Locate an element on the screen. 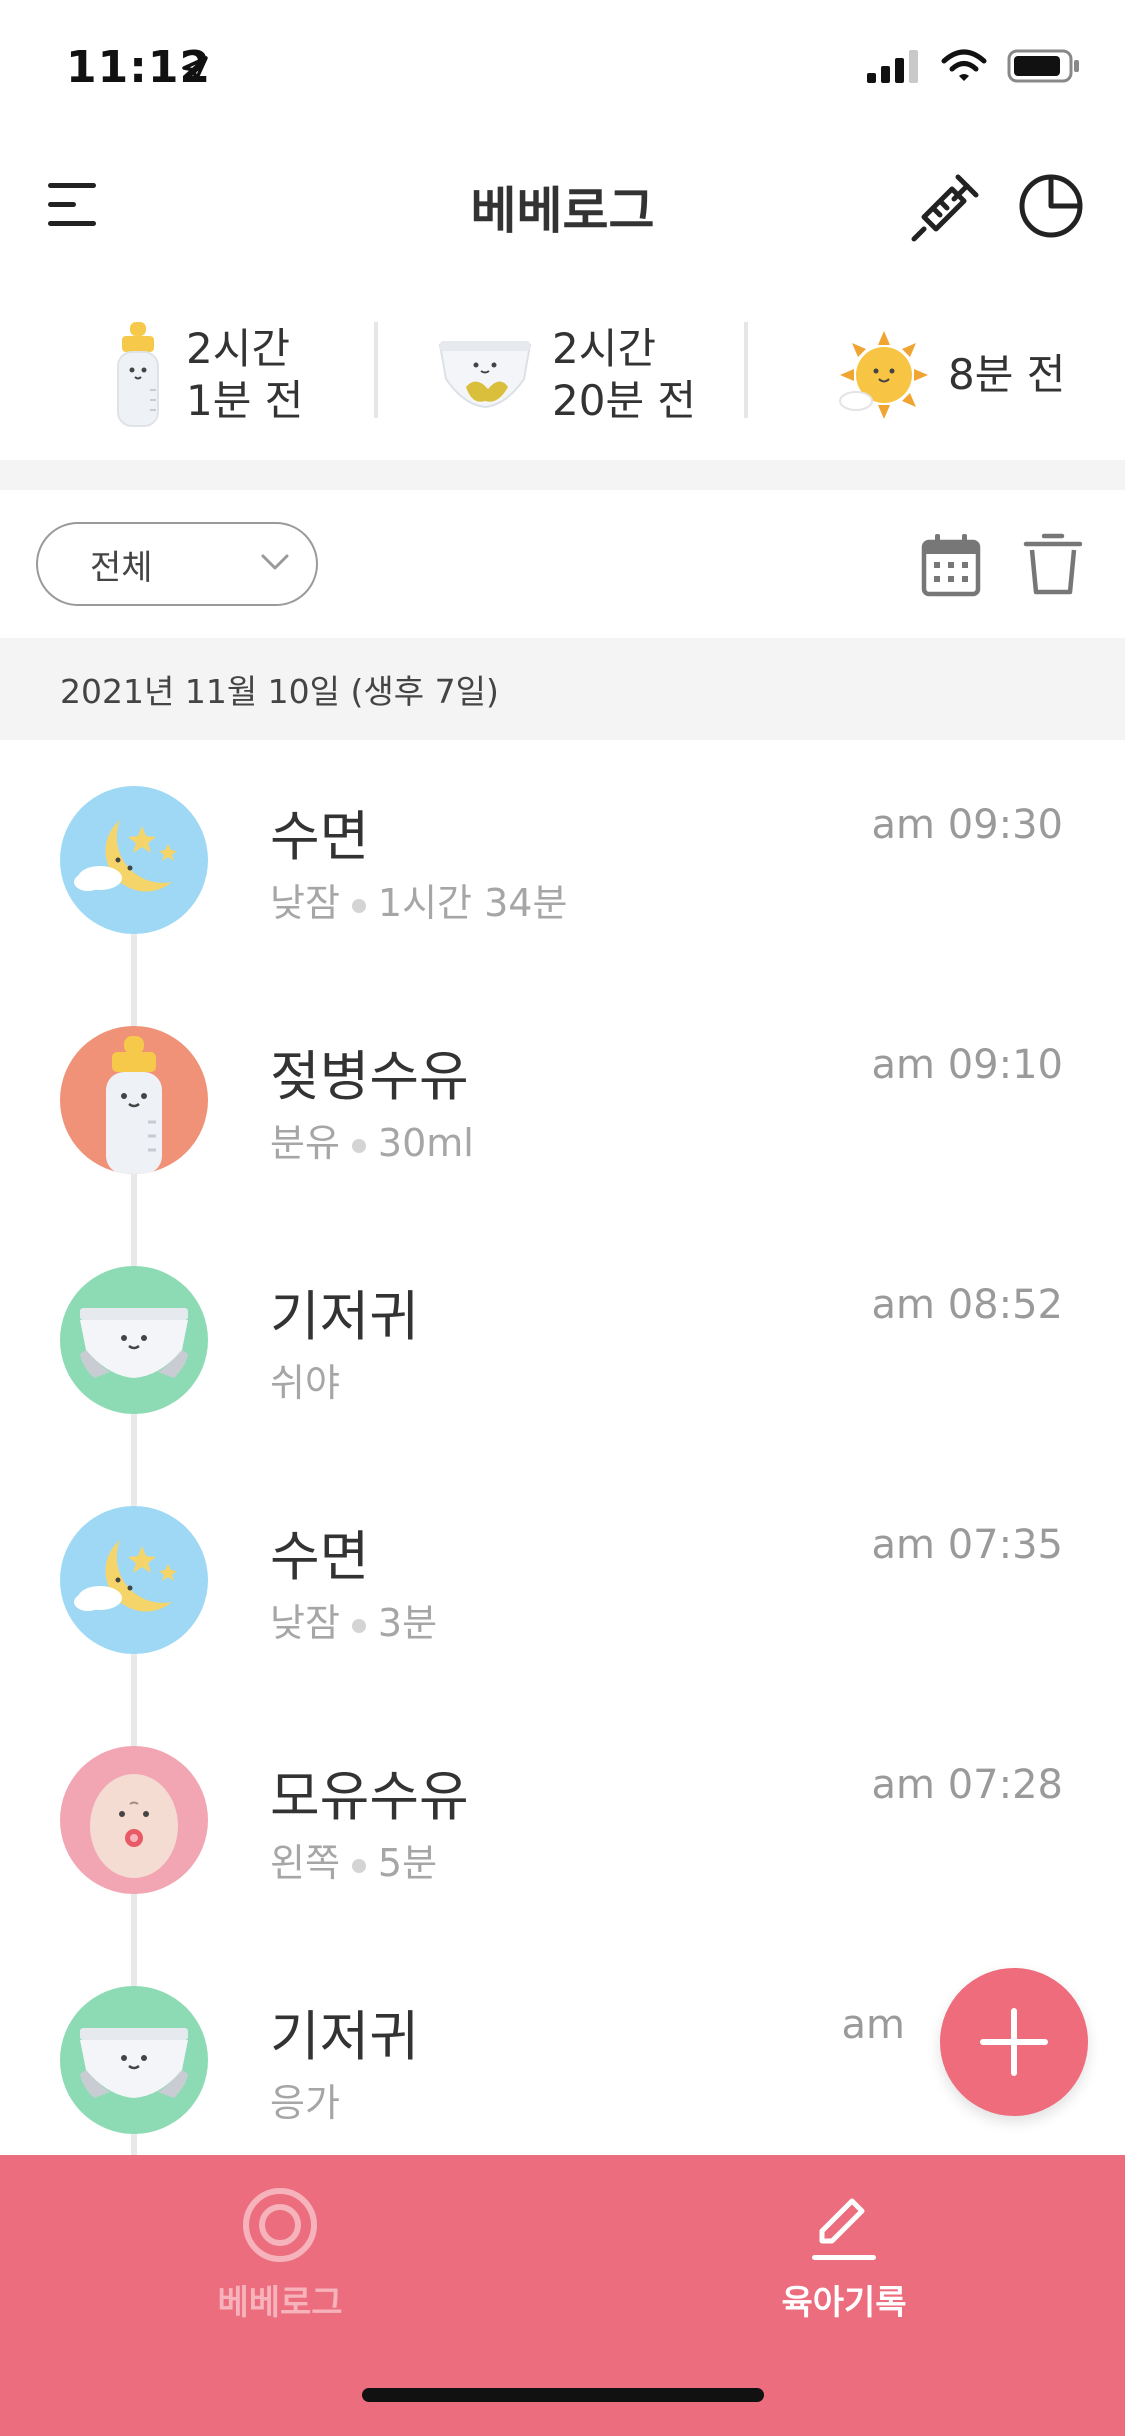 The image size is (1125, 2436). record-time: am 08:52 is located at coordinates (967, 1305).